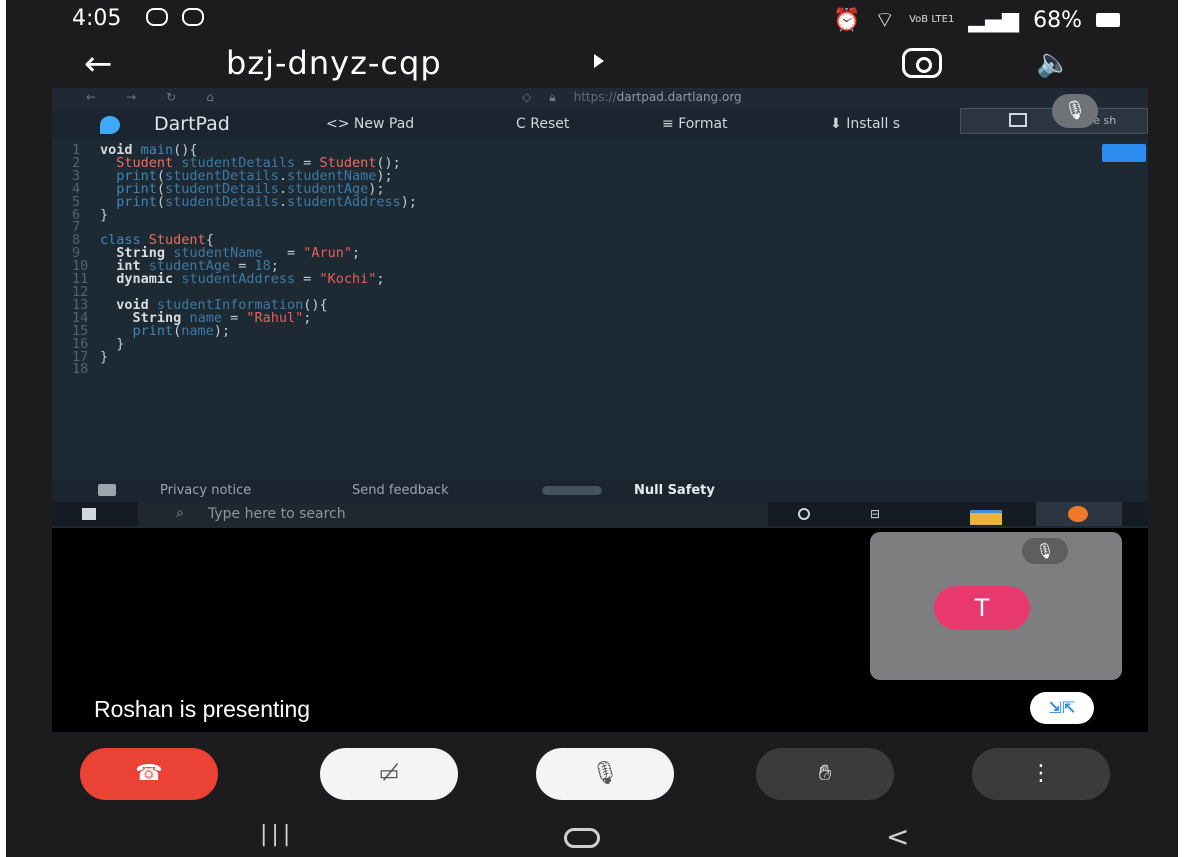 The height and width of the screenshot is (857, 1184). What do you see at coordinates (277, 834) in the screenshot?
I see `recents-button: |||` at bounding box center [277, 834].